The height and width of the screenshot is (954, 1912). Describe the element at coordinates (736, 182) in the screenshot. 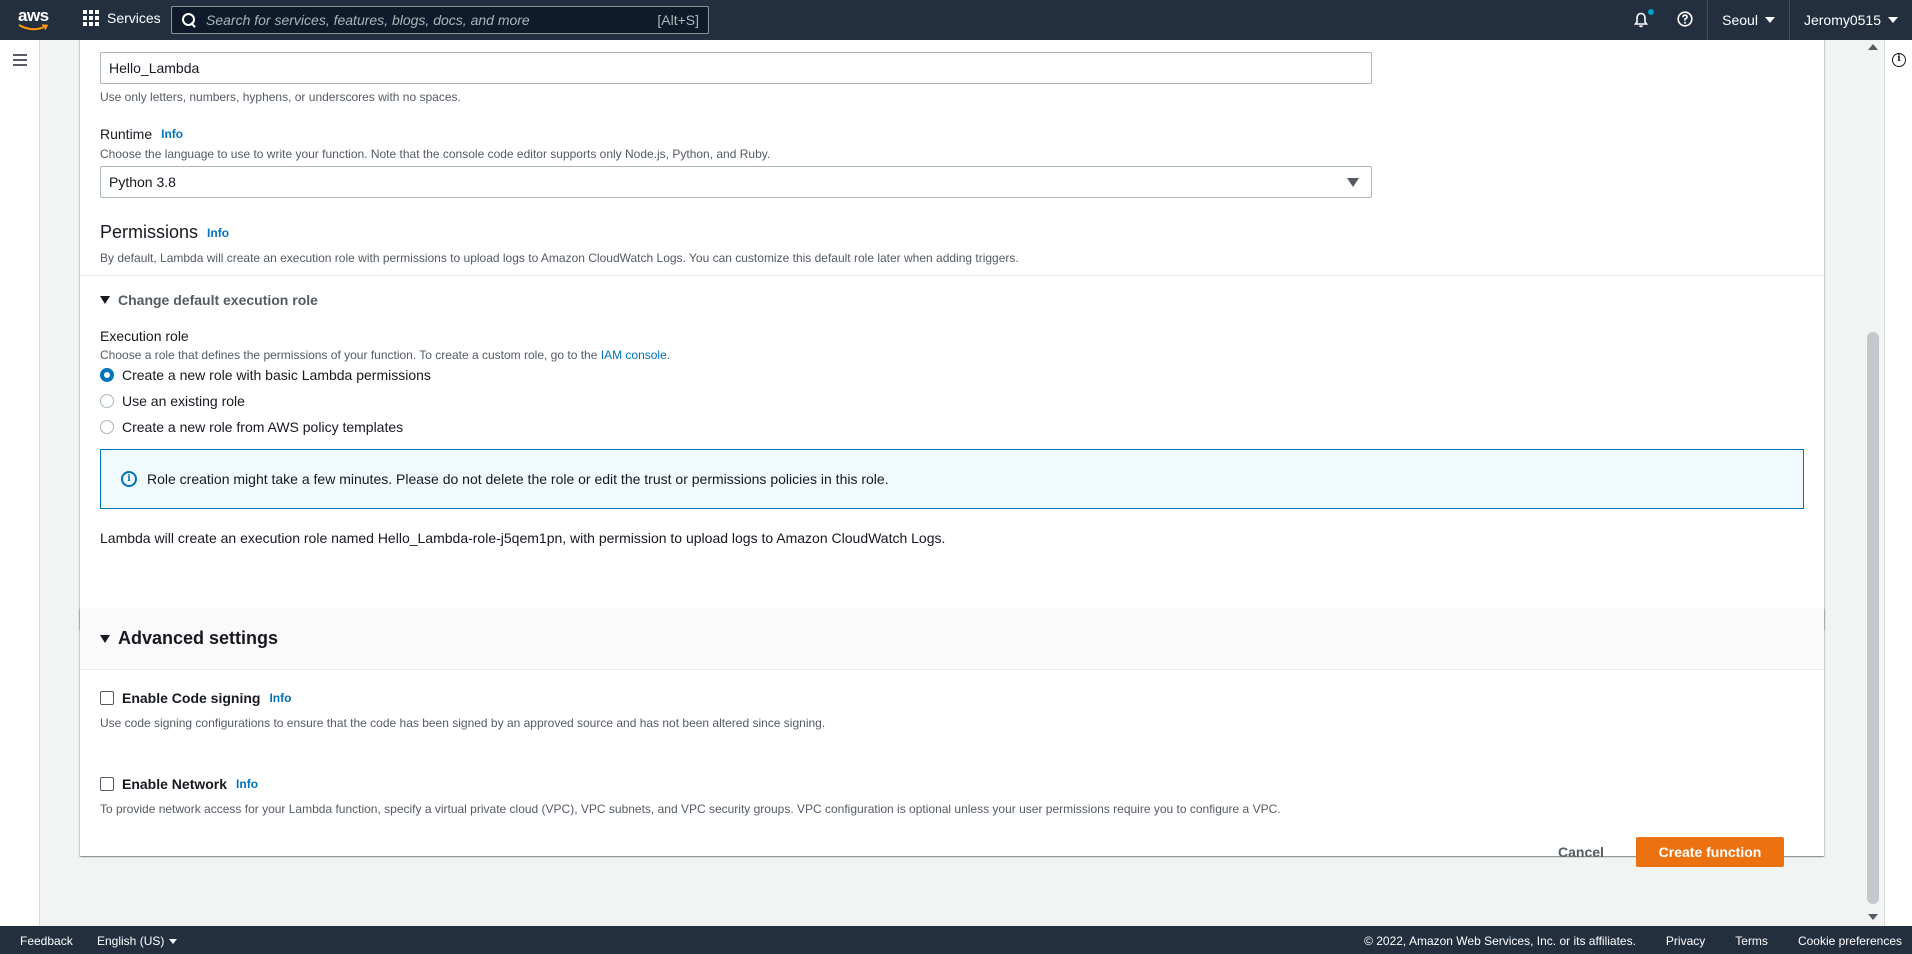

I see `runtime-select: Python 3.8` at that location.